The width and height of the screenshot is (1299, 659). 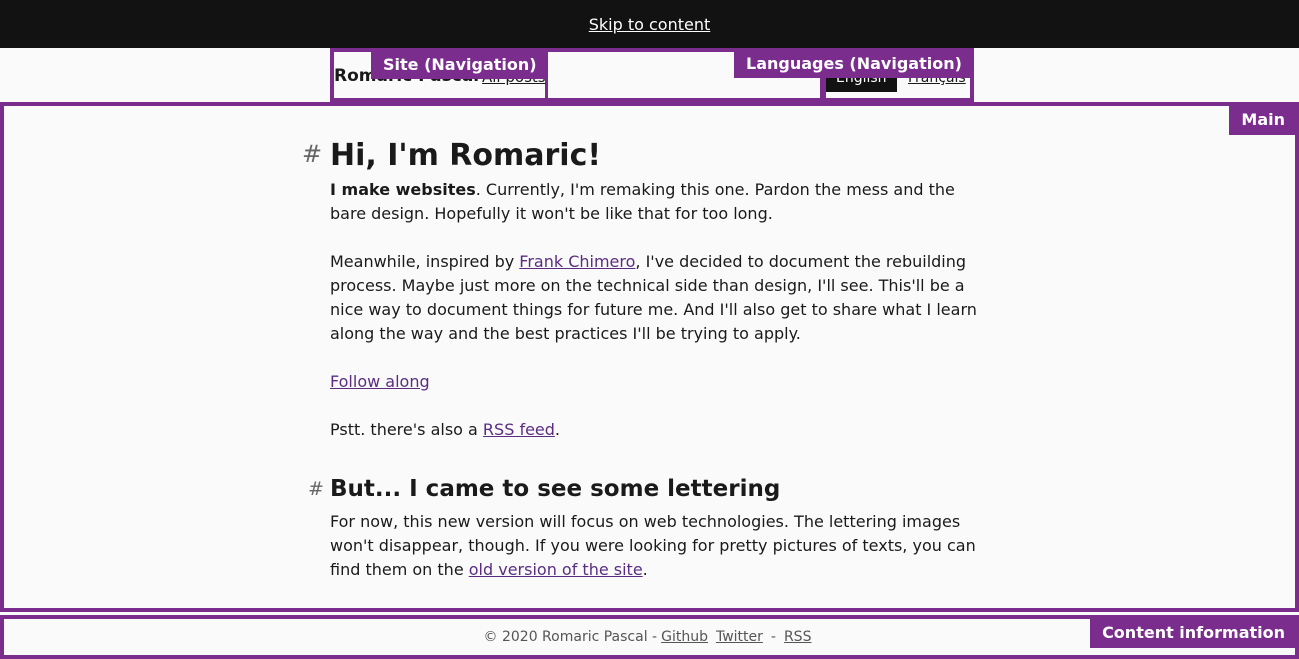 I want to click on github-link: Github, so click(x=684, y=637).